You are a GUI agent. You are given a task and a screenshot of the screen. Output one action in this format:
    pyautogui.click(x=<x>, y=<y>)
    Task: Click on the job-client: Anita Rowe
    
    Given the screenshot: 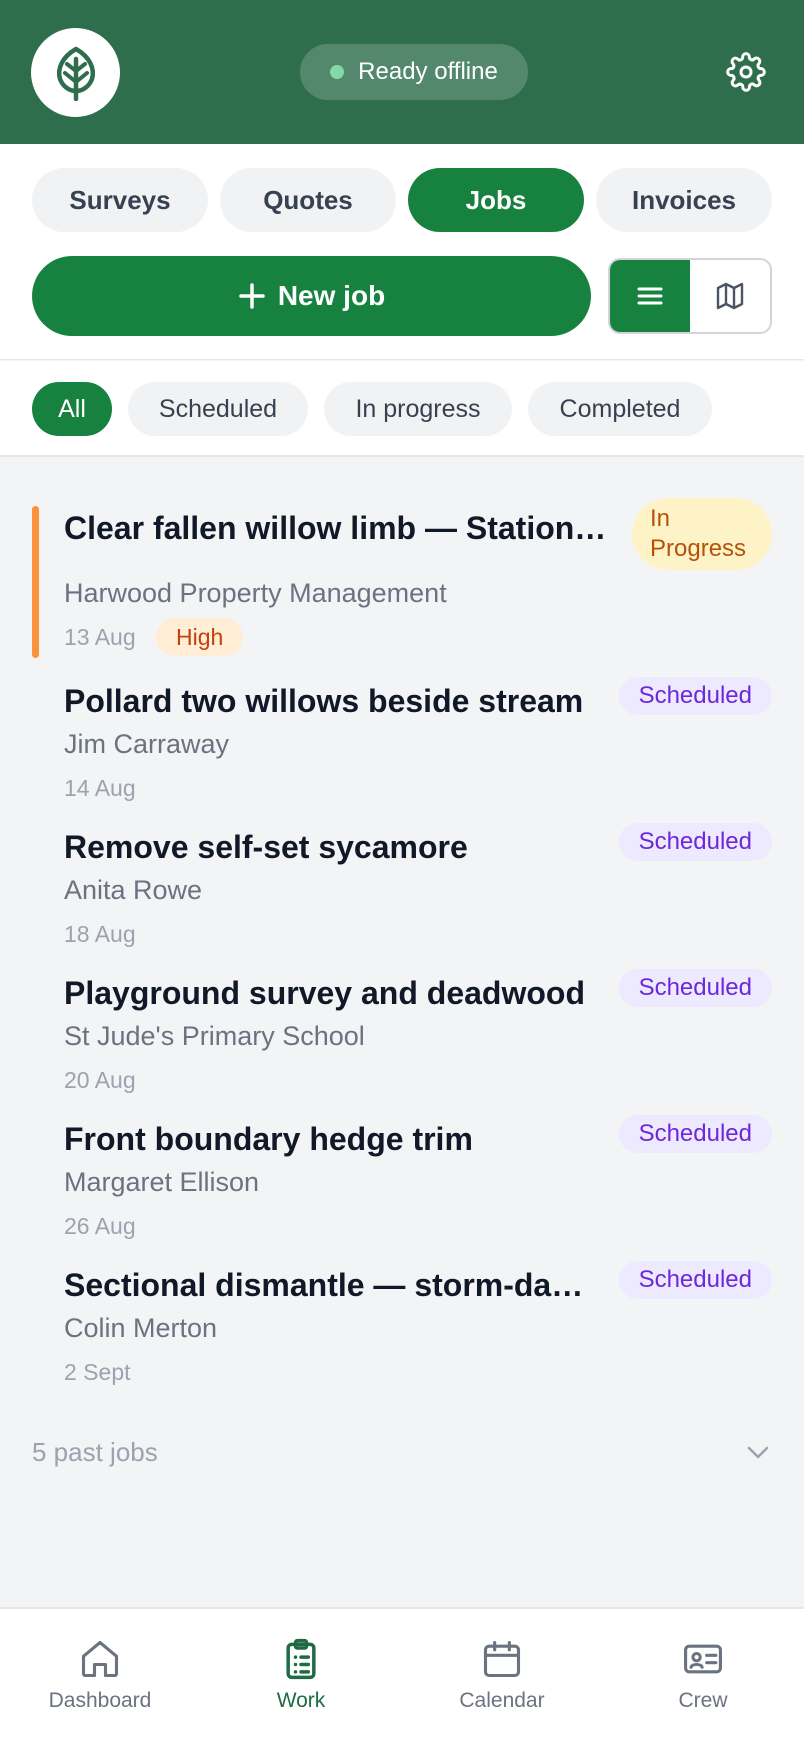 What is the action you would take?
    pyautogui.click(x=133, y=890)
    